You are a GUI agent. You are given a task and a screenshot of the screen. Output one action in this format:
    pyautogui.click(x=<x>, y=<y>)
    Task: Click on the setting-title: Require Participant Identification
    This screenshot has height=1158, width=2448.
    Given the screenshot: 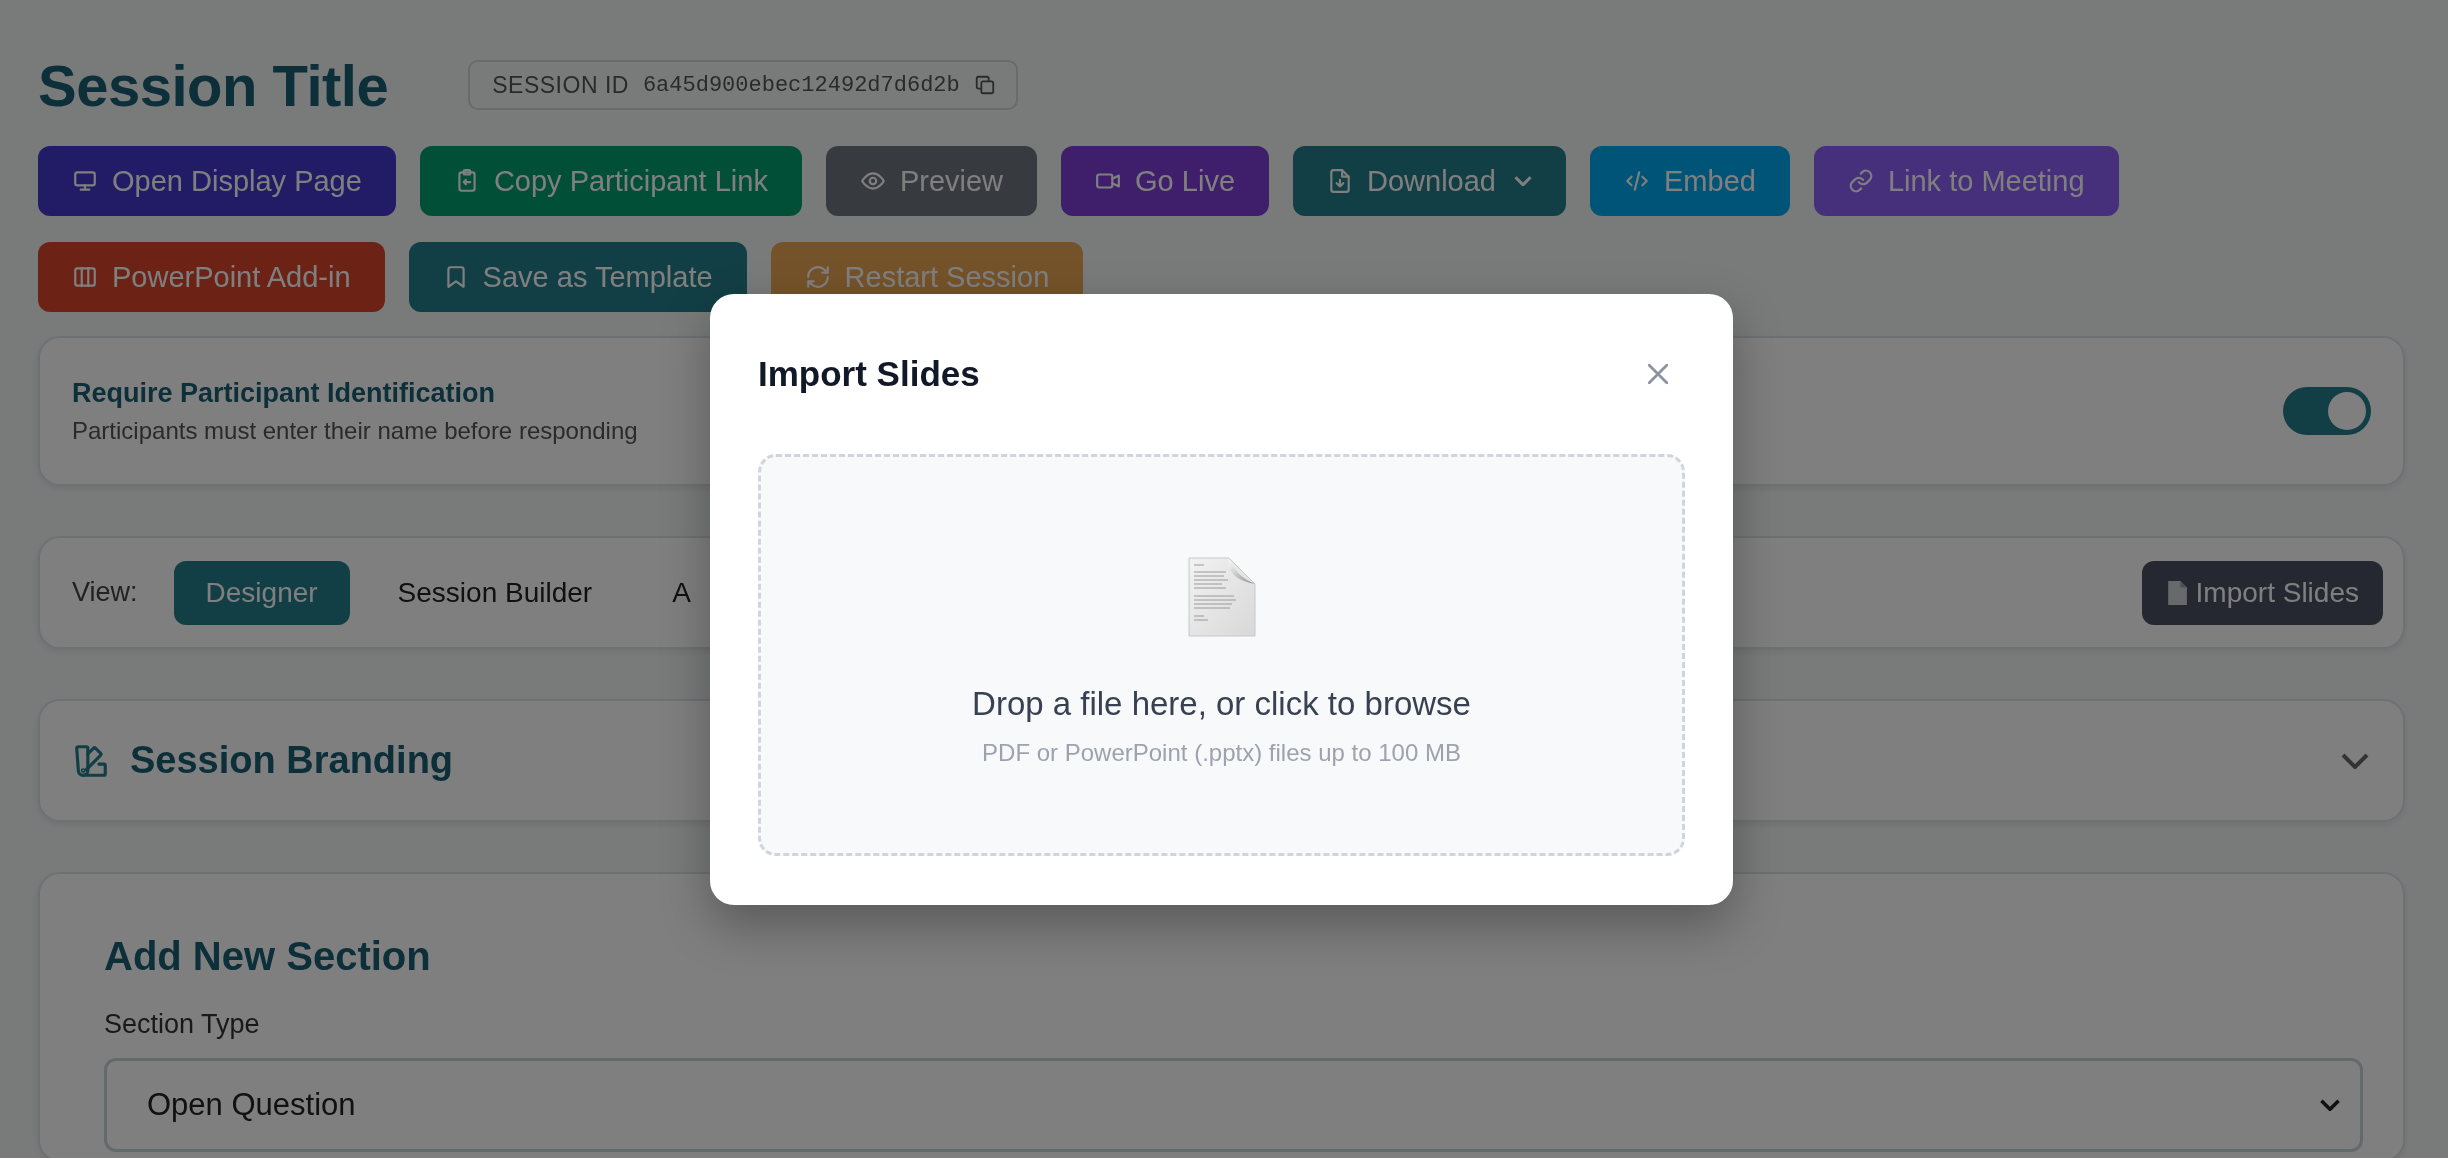 What is the action you would take?
    pyautogui.click(x=284, y=393)
    